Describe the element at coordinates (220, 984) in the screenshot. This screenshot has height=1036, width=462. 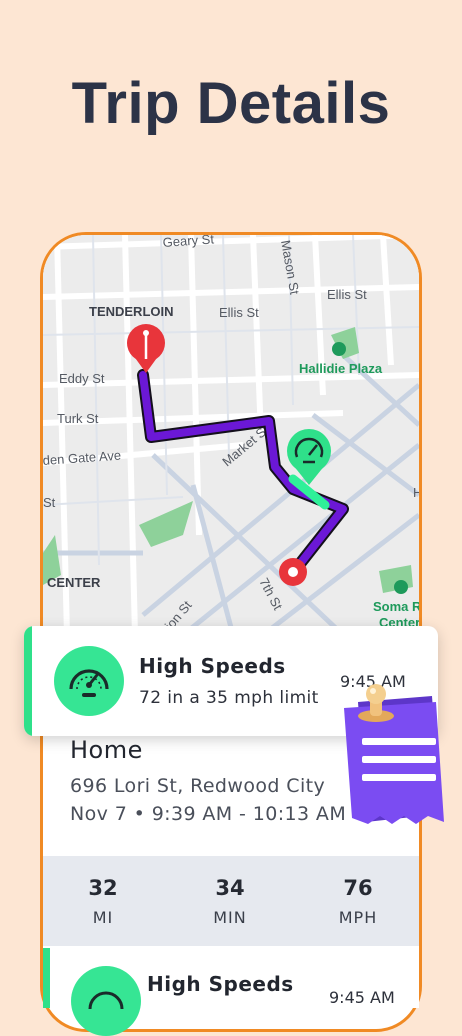
I see `next-event-title: High Speeds` at that location.